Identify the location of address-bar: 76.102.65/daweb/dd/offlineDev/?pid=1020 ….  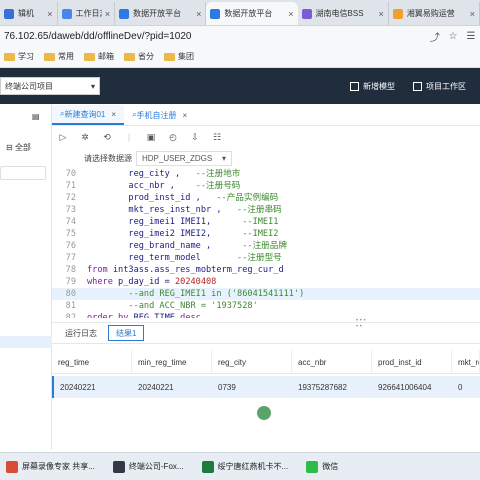
(240, 36).